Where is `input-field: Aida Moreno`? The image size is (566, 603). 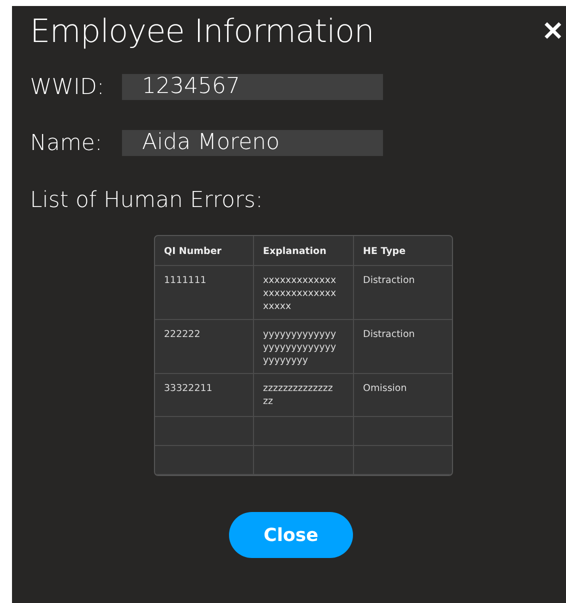 input-field: Aida Moreno is located at coordinates (252, 143).